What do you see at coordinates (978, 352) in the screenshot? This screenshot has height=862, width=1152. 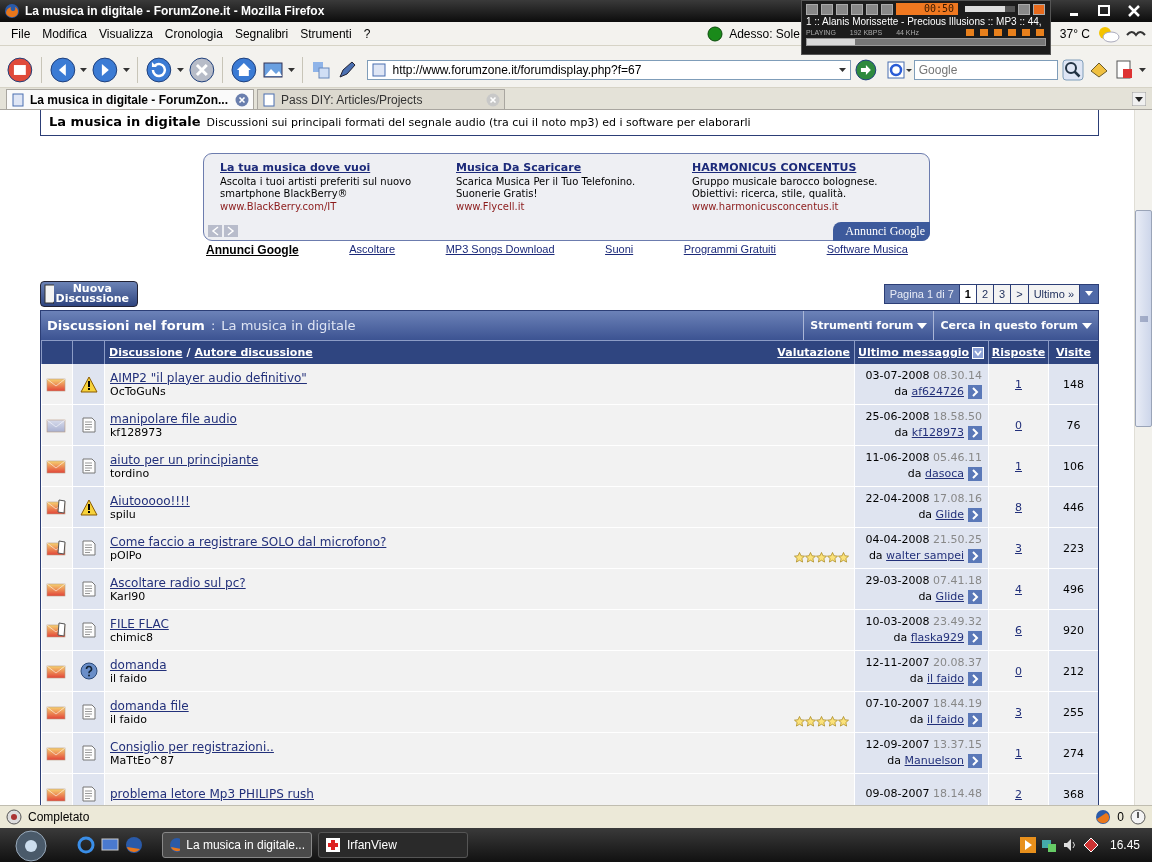 I see `sort-icon` at bounding box center [978, 352].